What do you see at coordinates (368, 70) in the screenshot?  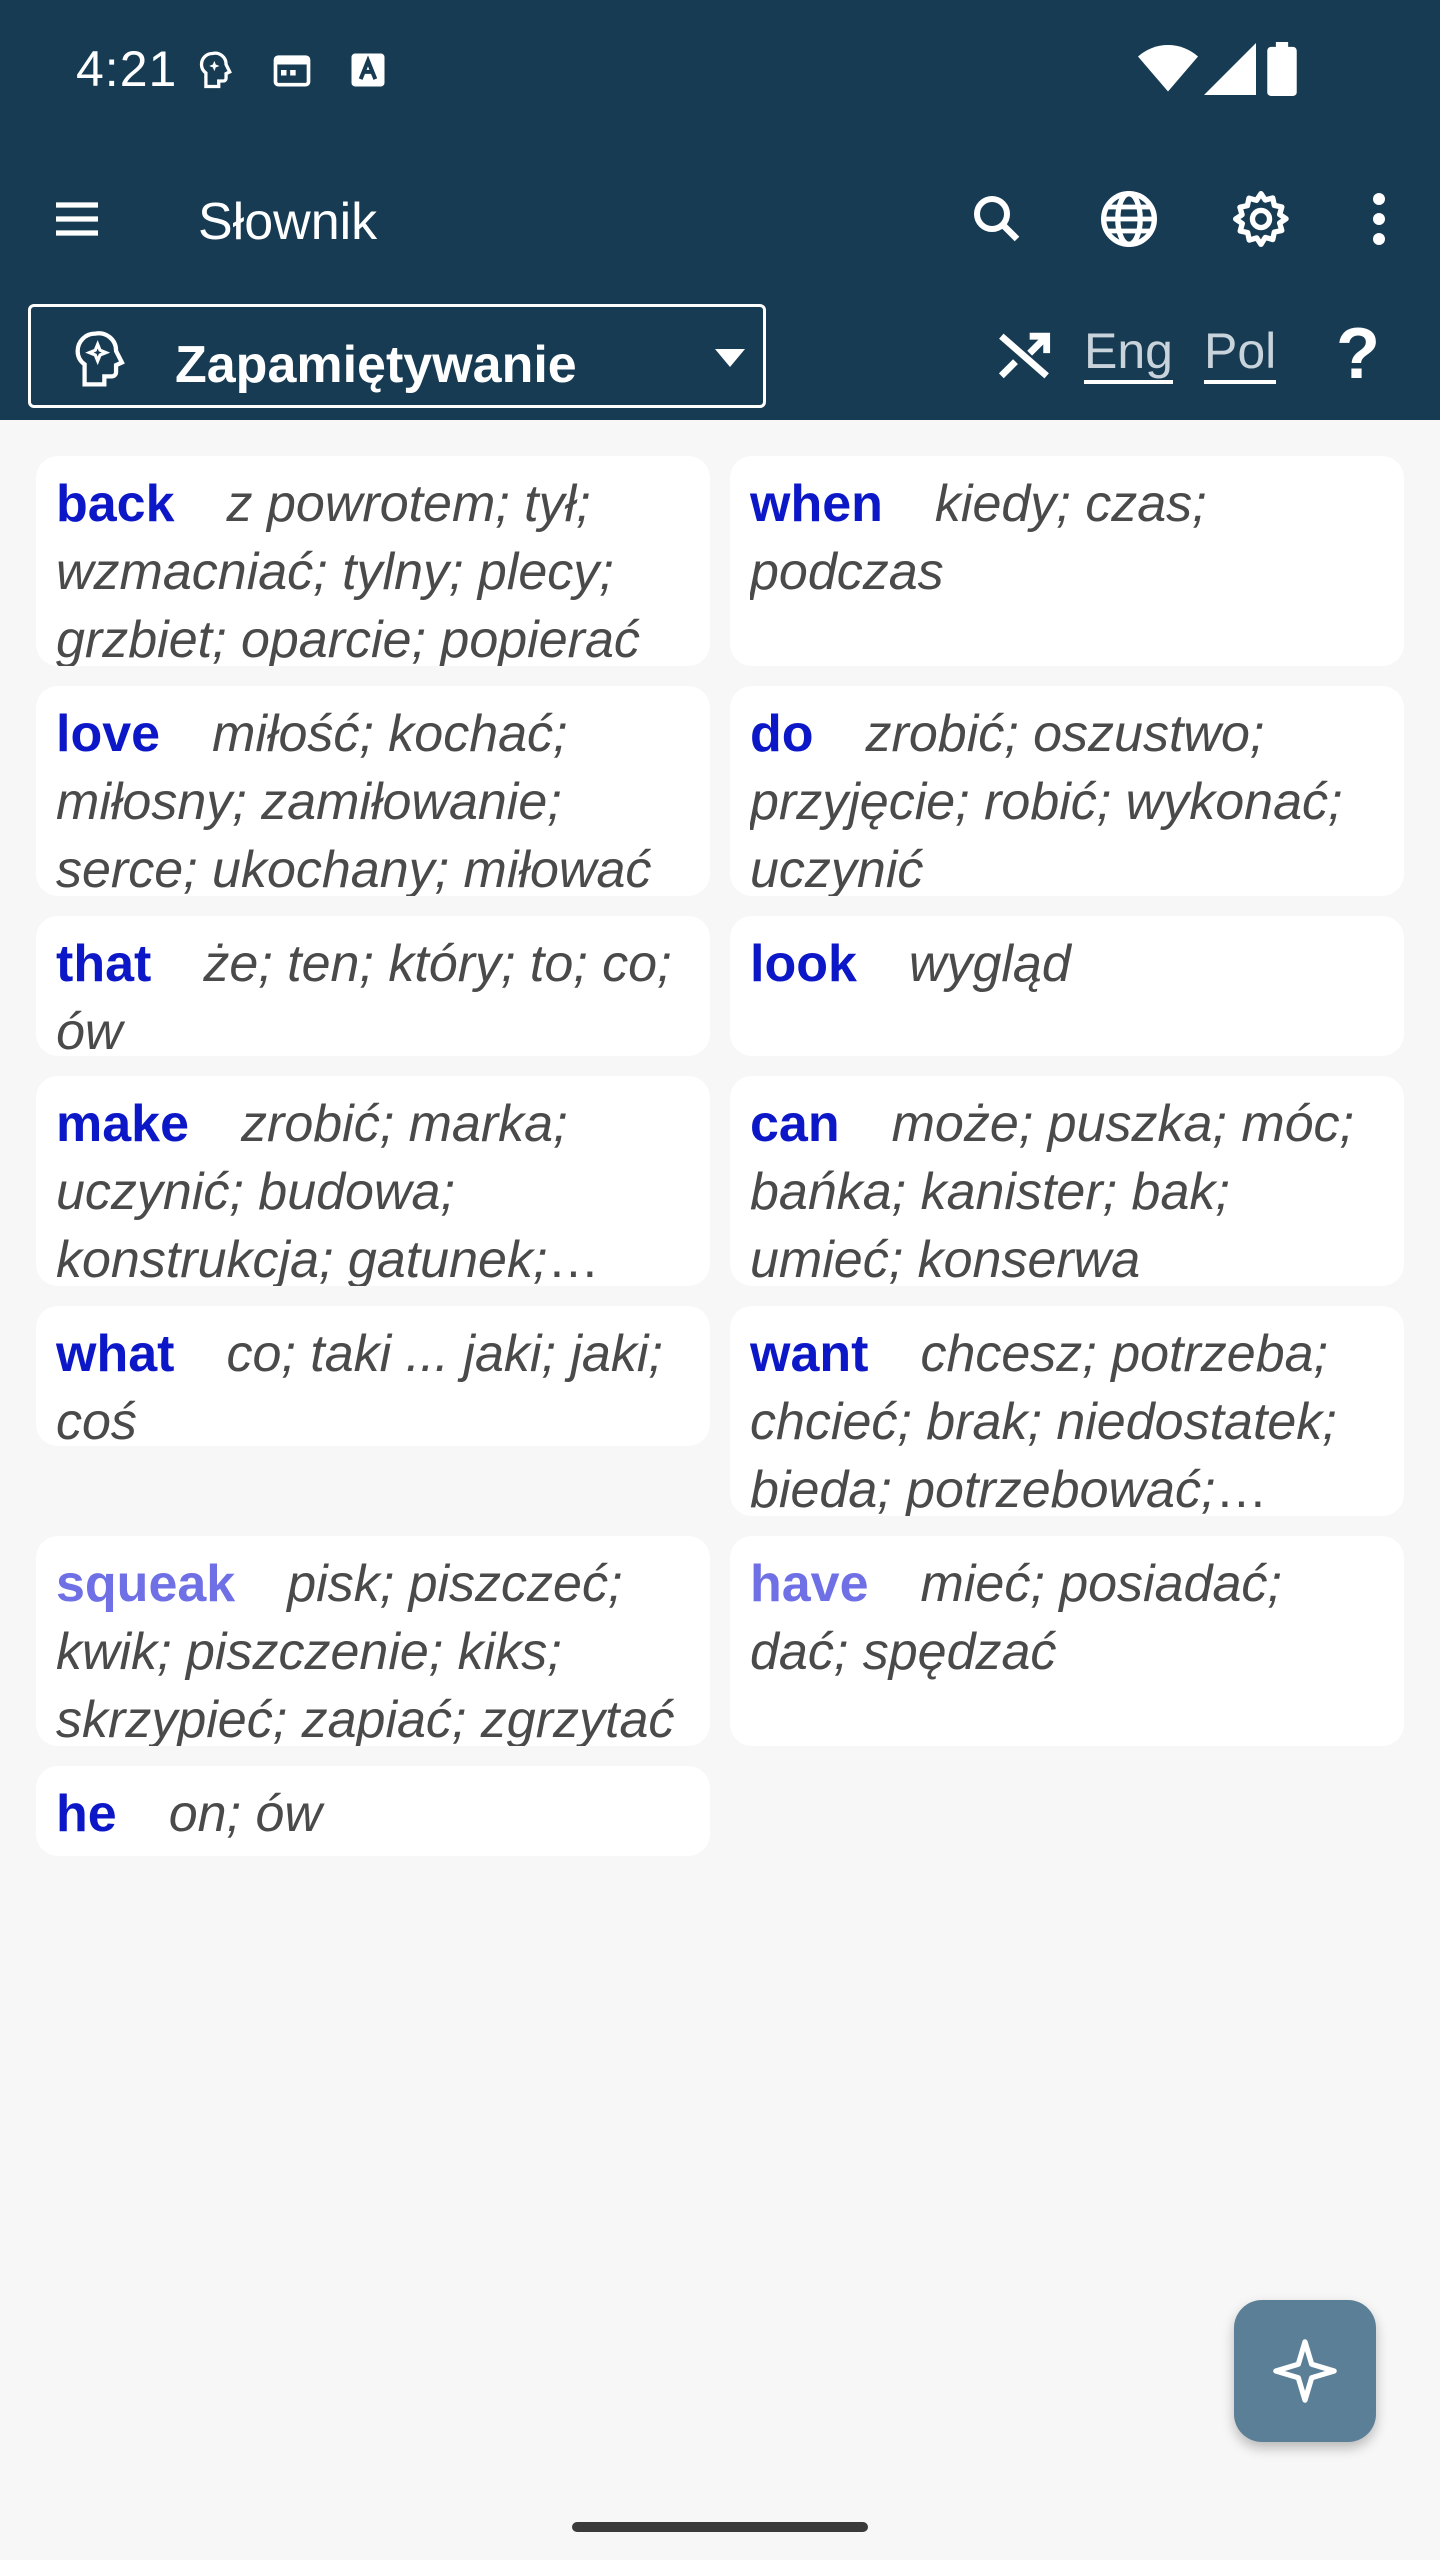 I see `font-notification-icon` at bounding box center [368, 70].